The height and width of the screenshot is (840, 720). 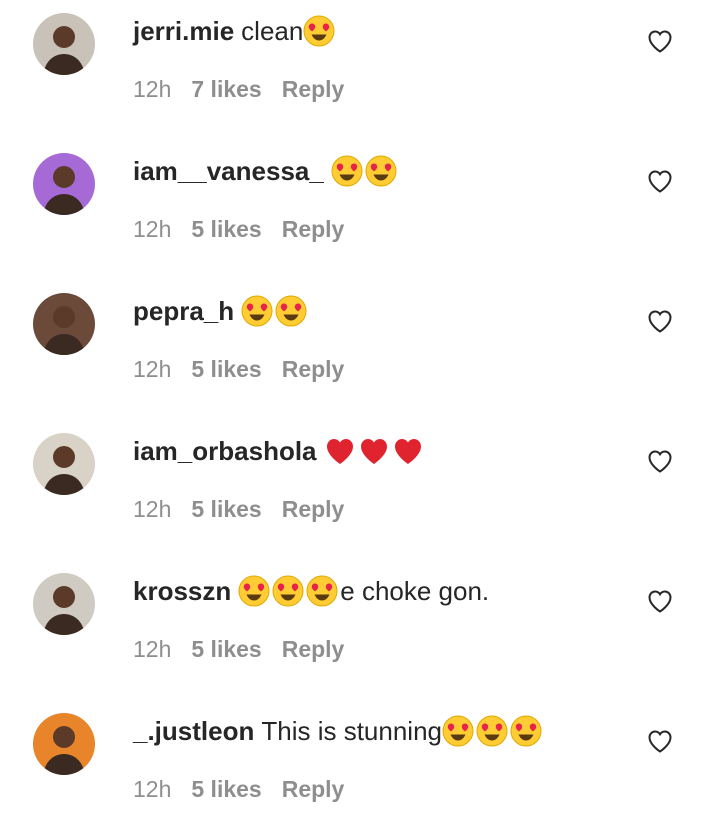 What do you see at coordinates (415, 590) in the screenshot?
I see `comment-text: e choke gon.` at bounding box center [415, 590].